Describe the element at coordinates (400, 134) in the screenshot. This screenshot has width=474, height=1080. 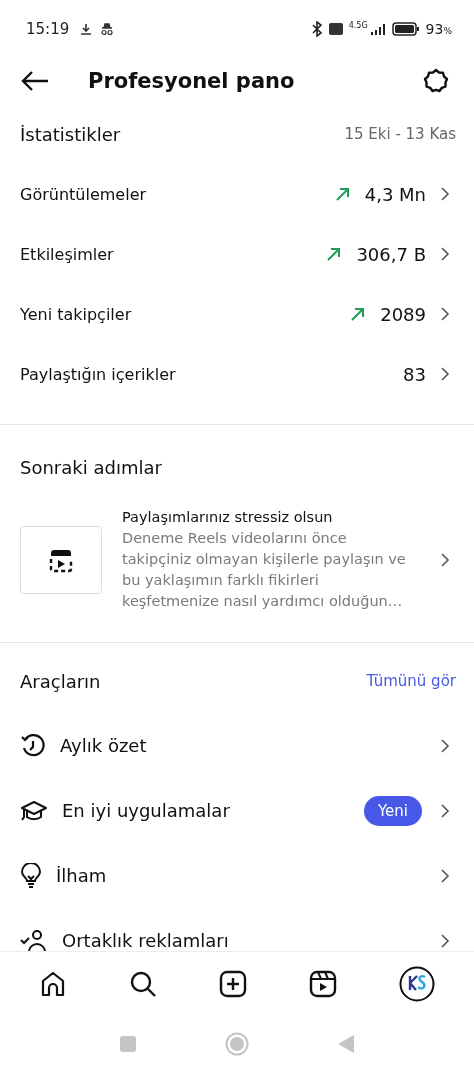
I see `date-range: 15 Eki - 13 Kas` at that location.